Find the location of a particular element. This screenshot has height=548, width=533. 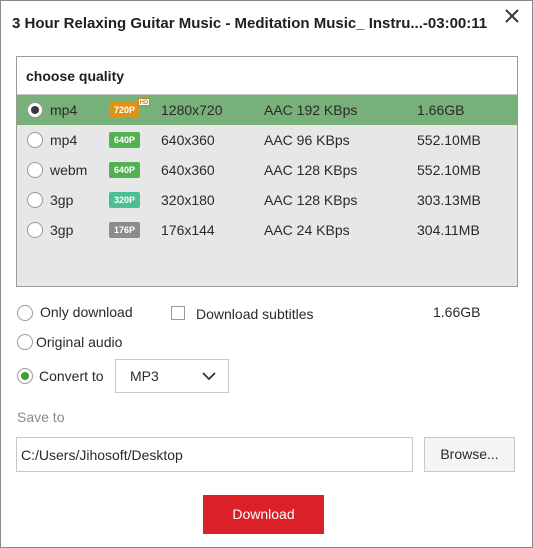

convert-to-label: Convert to is located at coordinates (71, 376).